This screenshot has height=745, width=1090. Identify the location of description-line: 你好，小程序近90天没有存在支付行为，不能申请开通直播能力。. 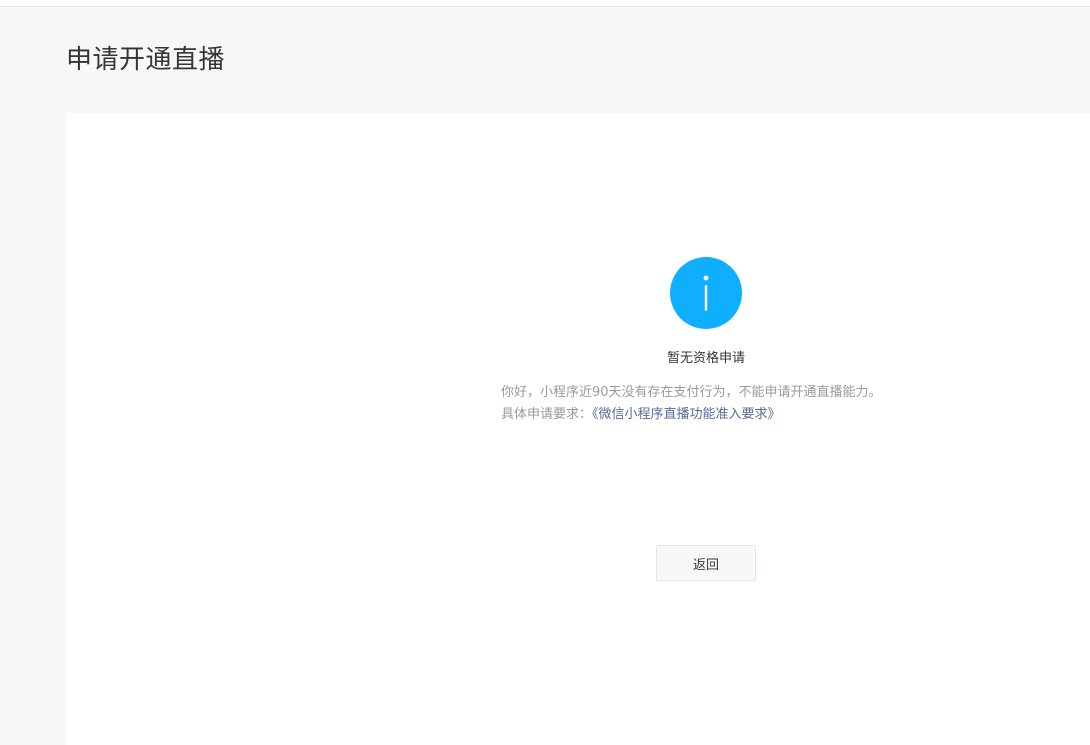
(691, 392).